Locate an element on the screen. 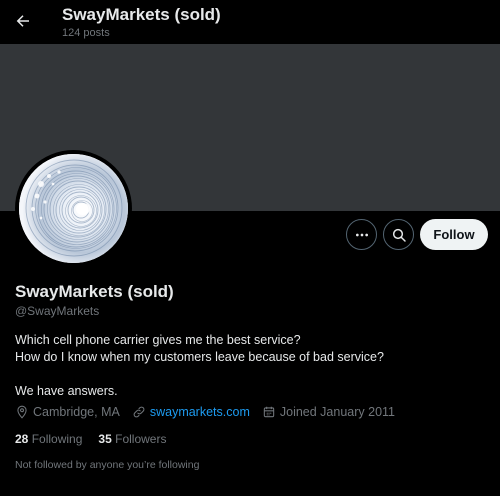 This screenshot has height=496, width=500. avatar is located at coordinates (73, 208).